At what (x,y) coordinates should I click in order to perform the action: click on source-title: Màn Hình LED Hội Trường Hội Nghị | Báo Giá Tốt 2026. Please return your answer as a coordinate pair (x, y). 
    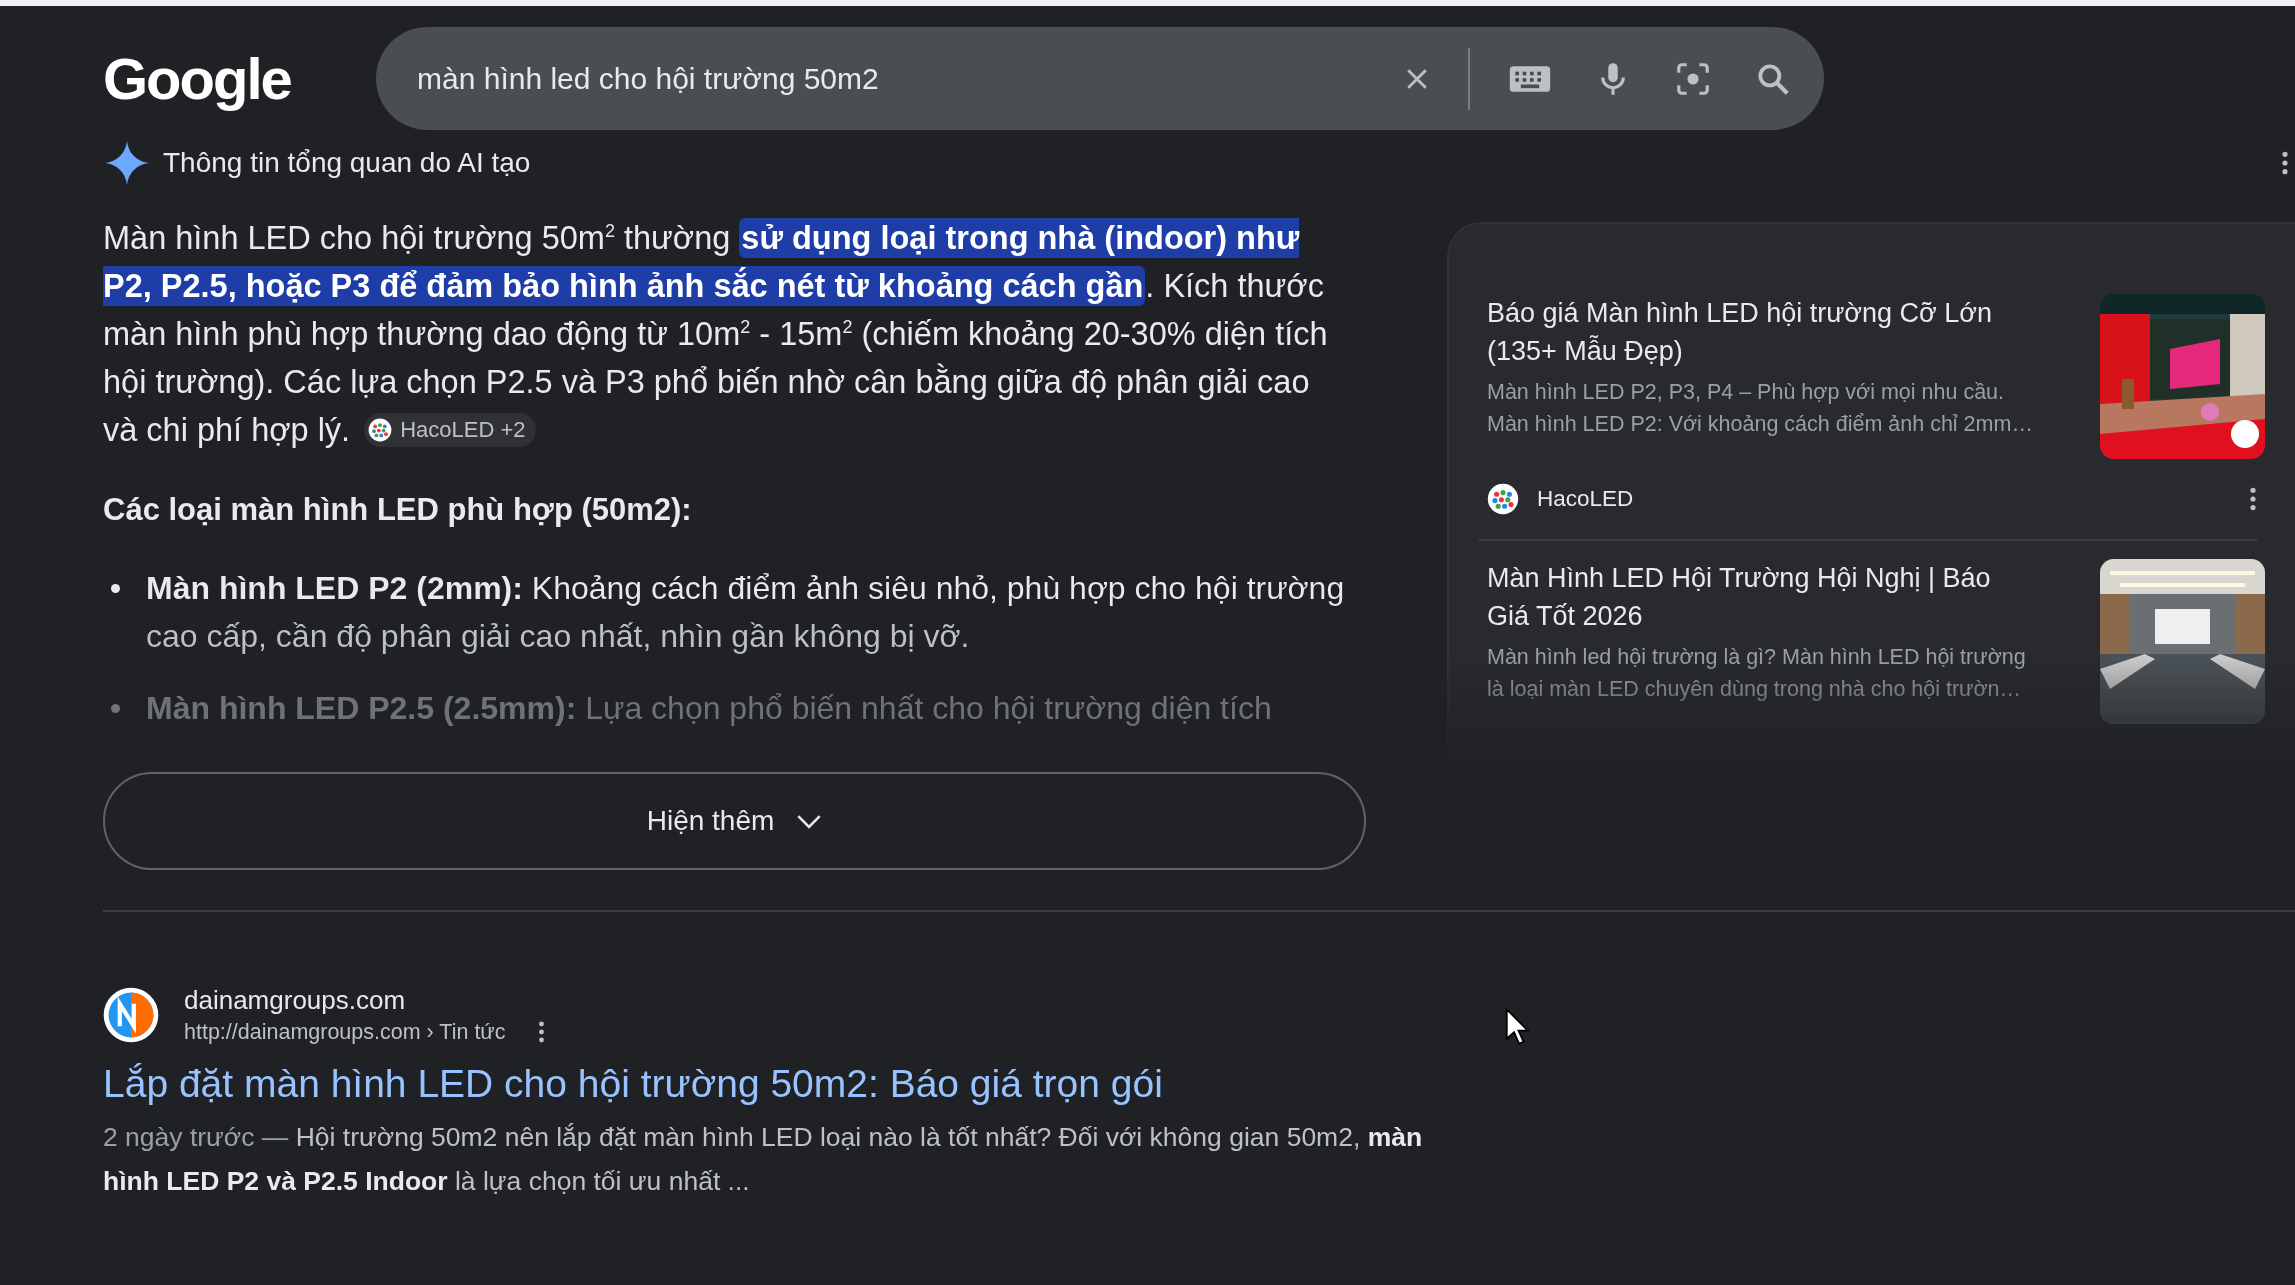
    Looking at the image, I should click on (1759, 597).